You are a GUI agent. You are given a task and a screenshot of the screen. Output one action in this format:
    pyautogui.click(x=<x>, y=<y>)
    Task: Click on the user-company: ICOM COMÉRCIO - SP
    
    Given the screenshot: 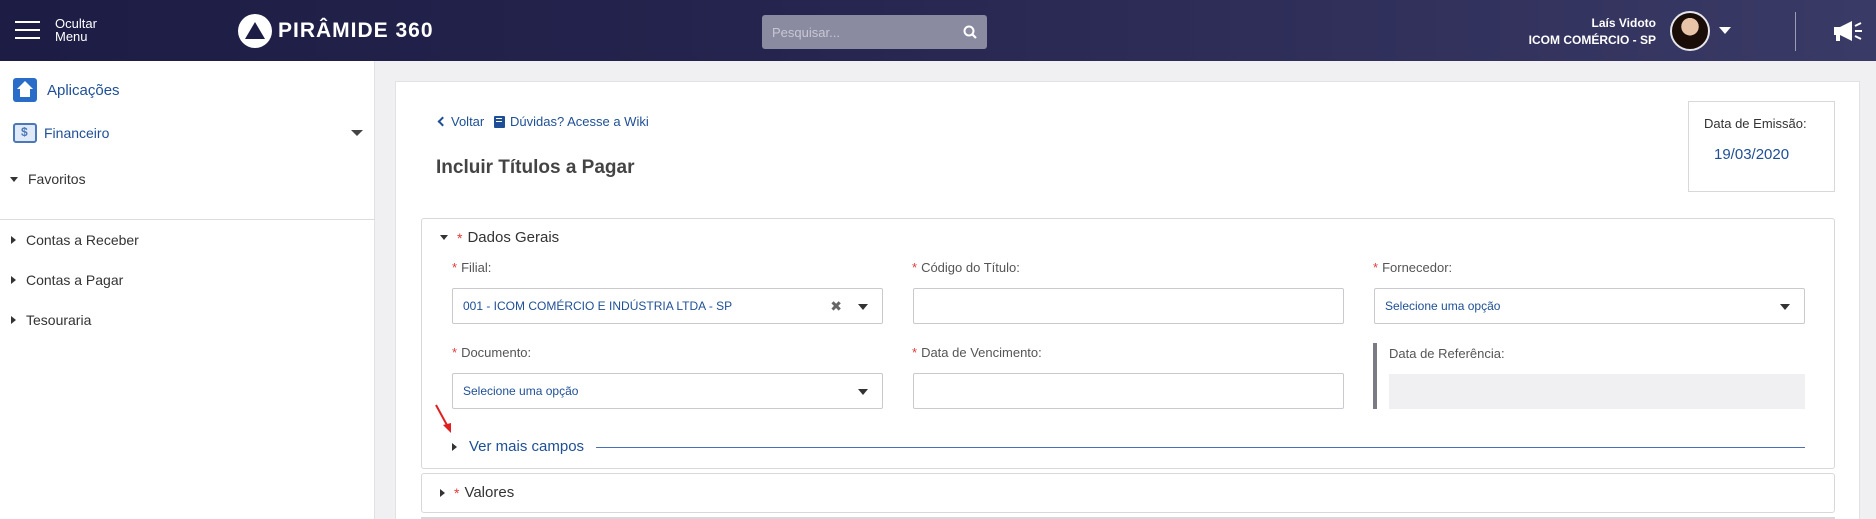 What is the action you would take?
    pyautogui.click(x=1592, y=40)
    